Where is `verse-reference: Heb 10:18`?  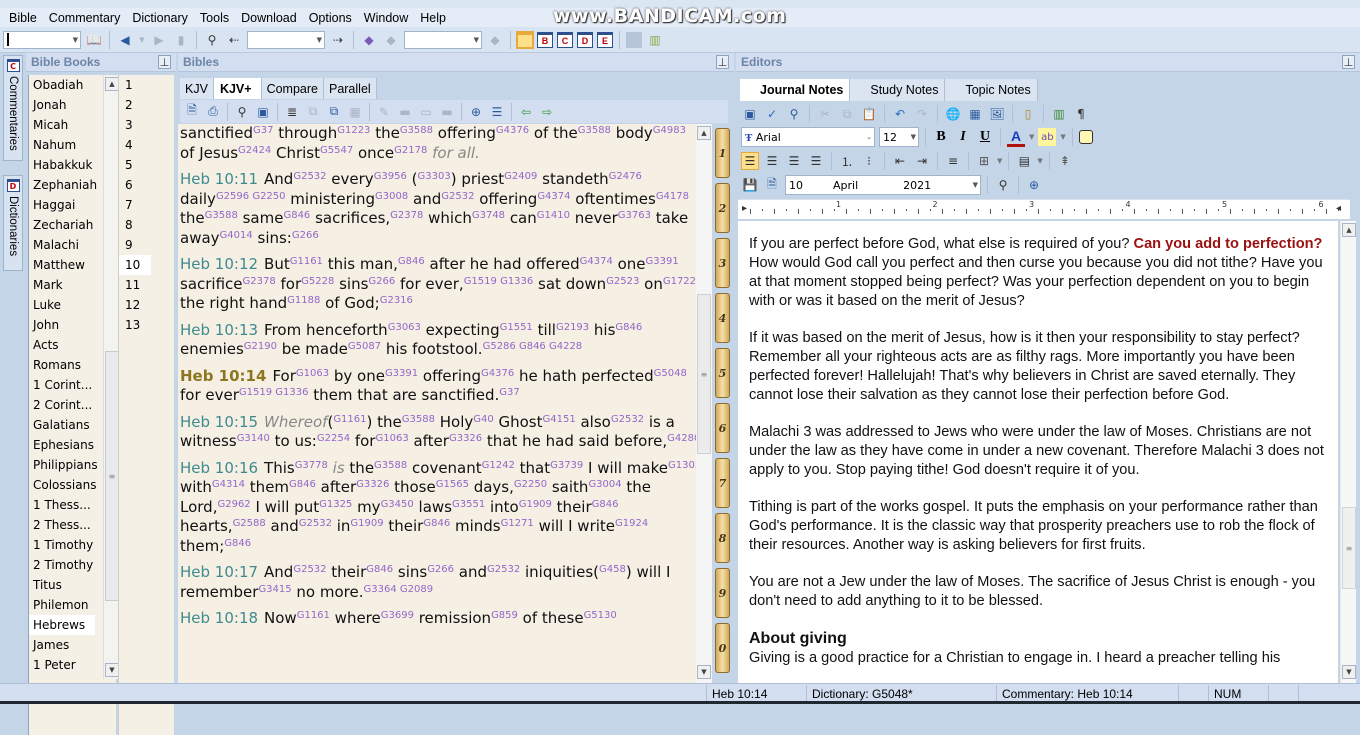 verse-reference: Heb 10:18 is located at coordinates (219, 618).